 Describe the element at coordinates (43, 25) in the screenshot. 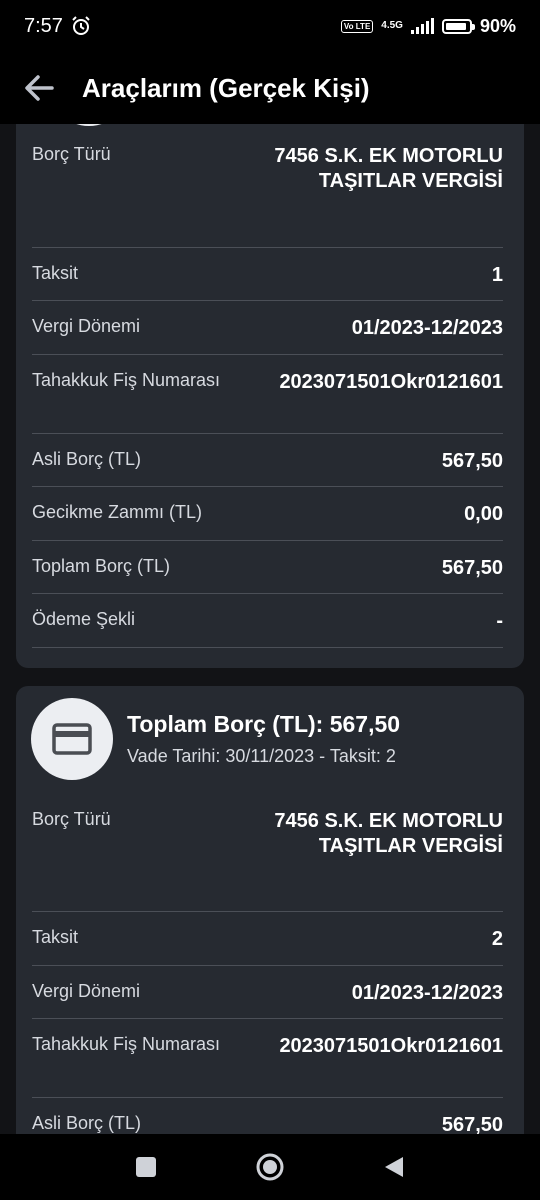

I see `status-time: 7:57` at that location.